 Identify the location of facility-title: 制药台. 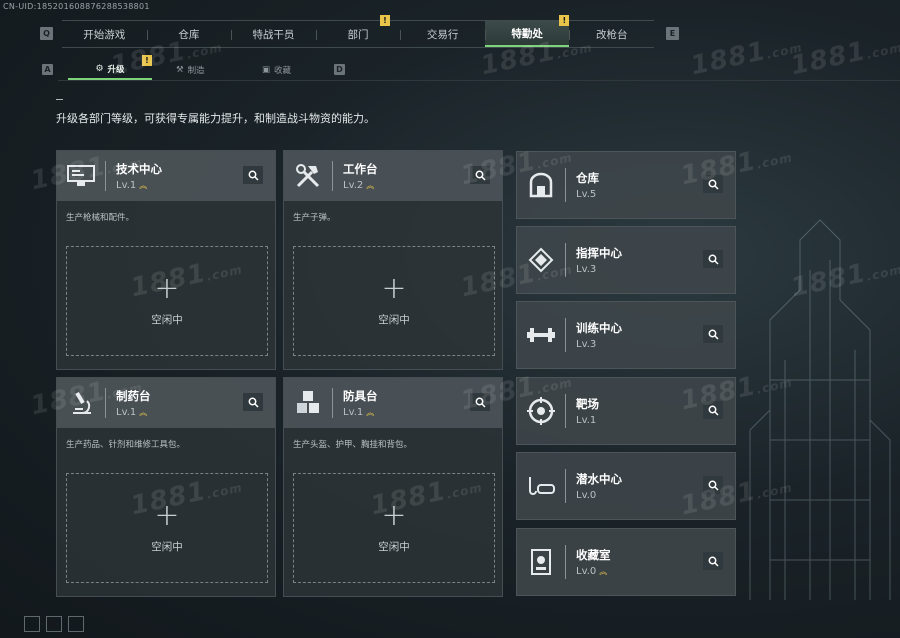
(133, 396).